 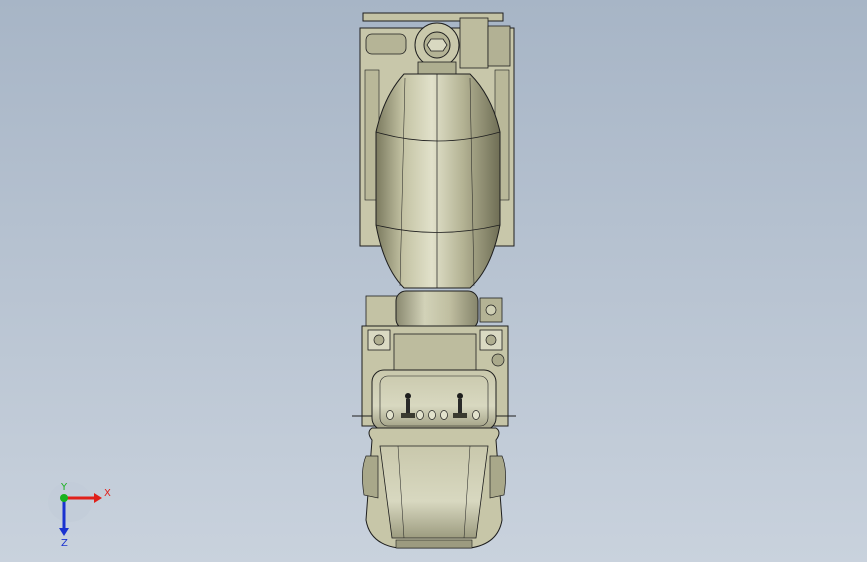 I want to click on drum-front-support, so click(x=434, y=310).